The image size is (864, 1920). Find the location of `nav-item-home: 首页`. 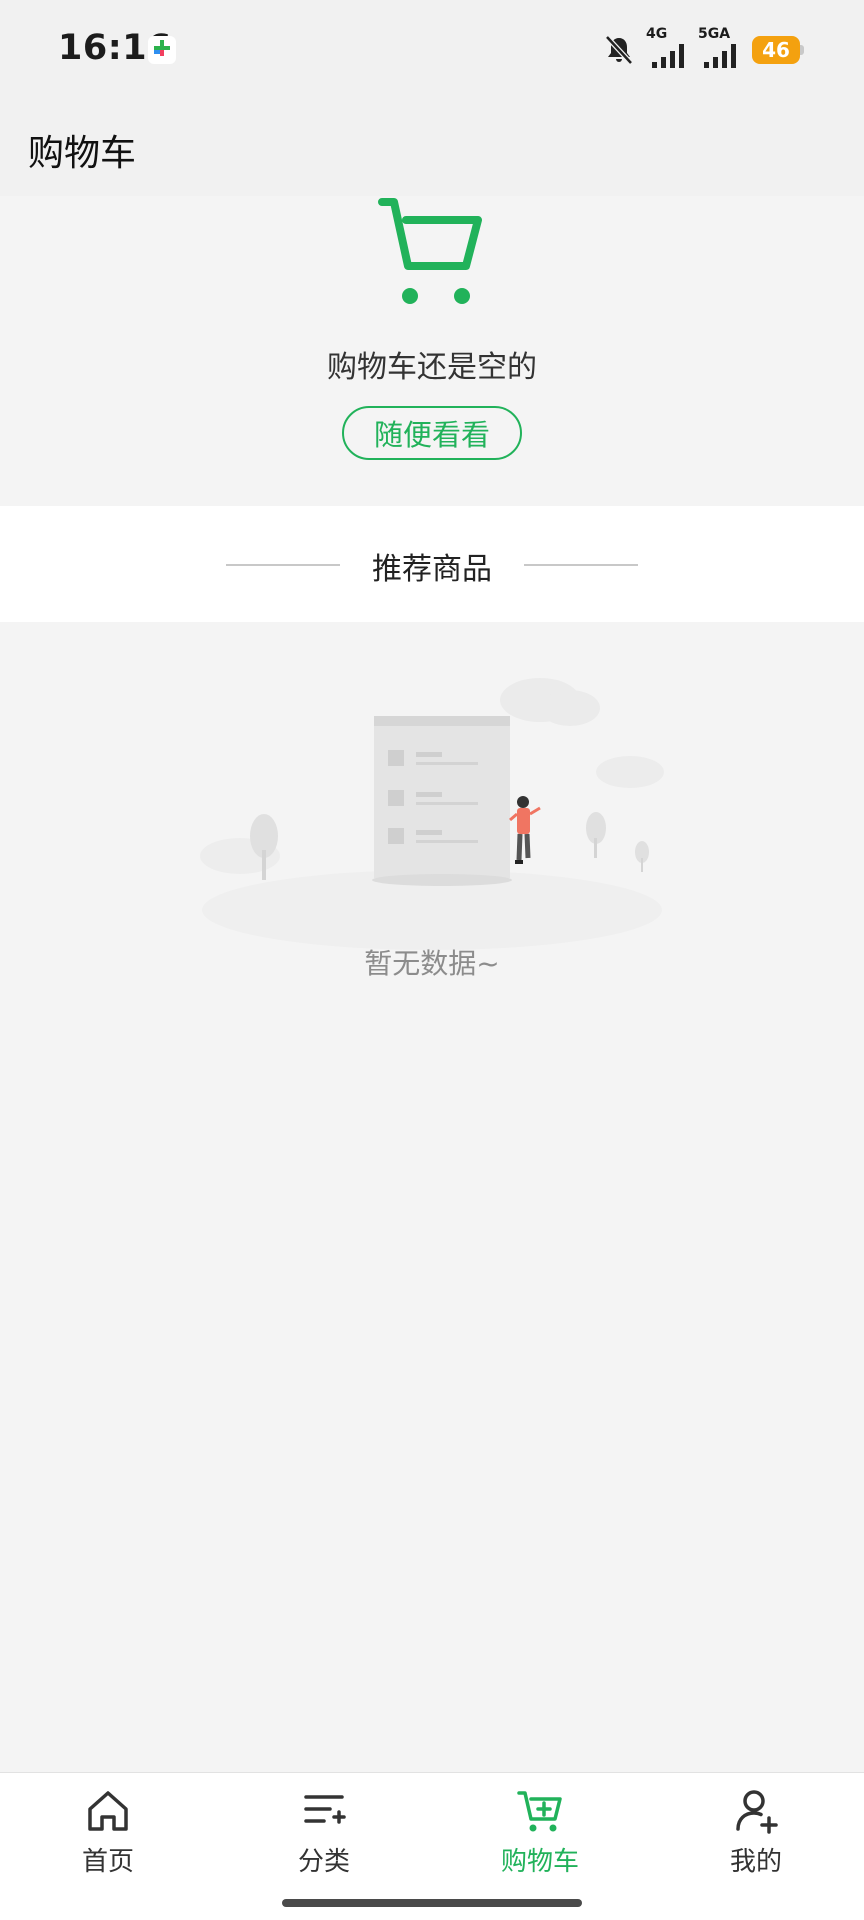

nav-item-home: 首页 is located at coordinates (108, 1837).